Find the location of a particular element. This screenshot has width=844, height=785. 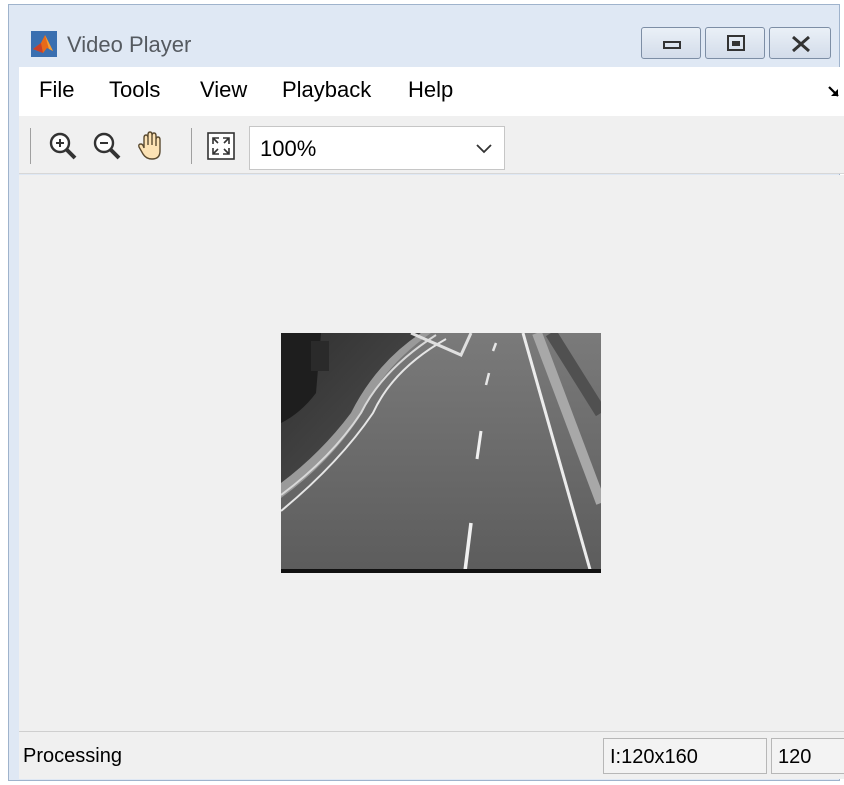

menu-bar: File Tools View Playback Help is located at coordinates (431, 91).